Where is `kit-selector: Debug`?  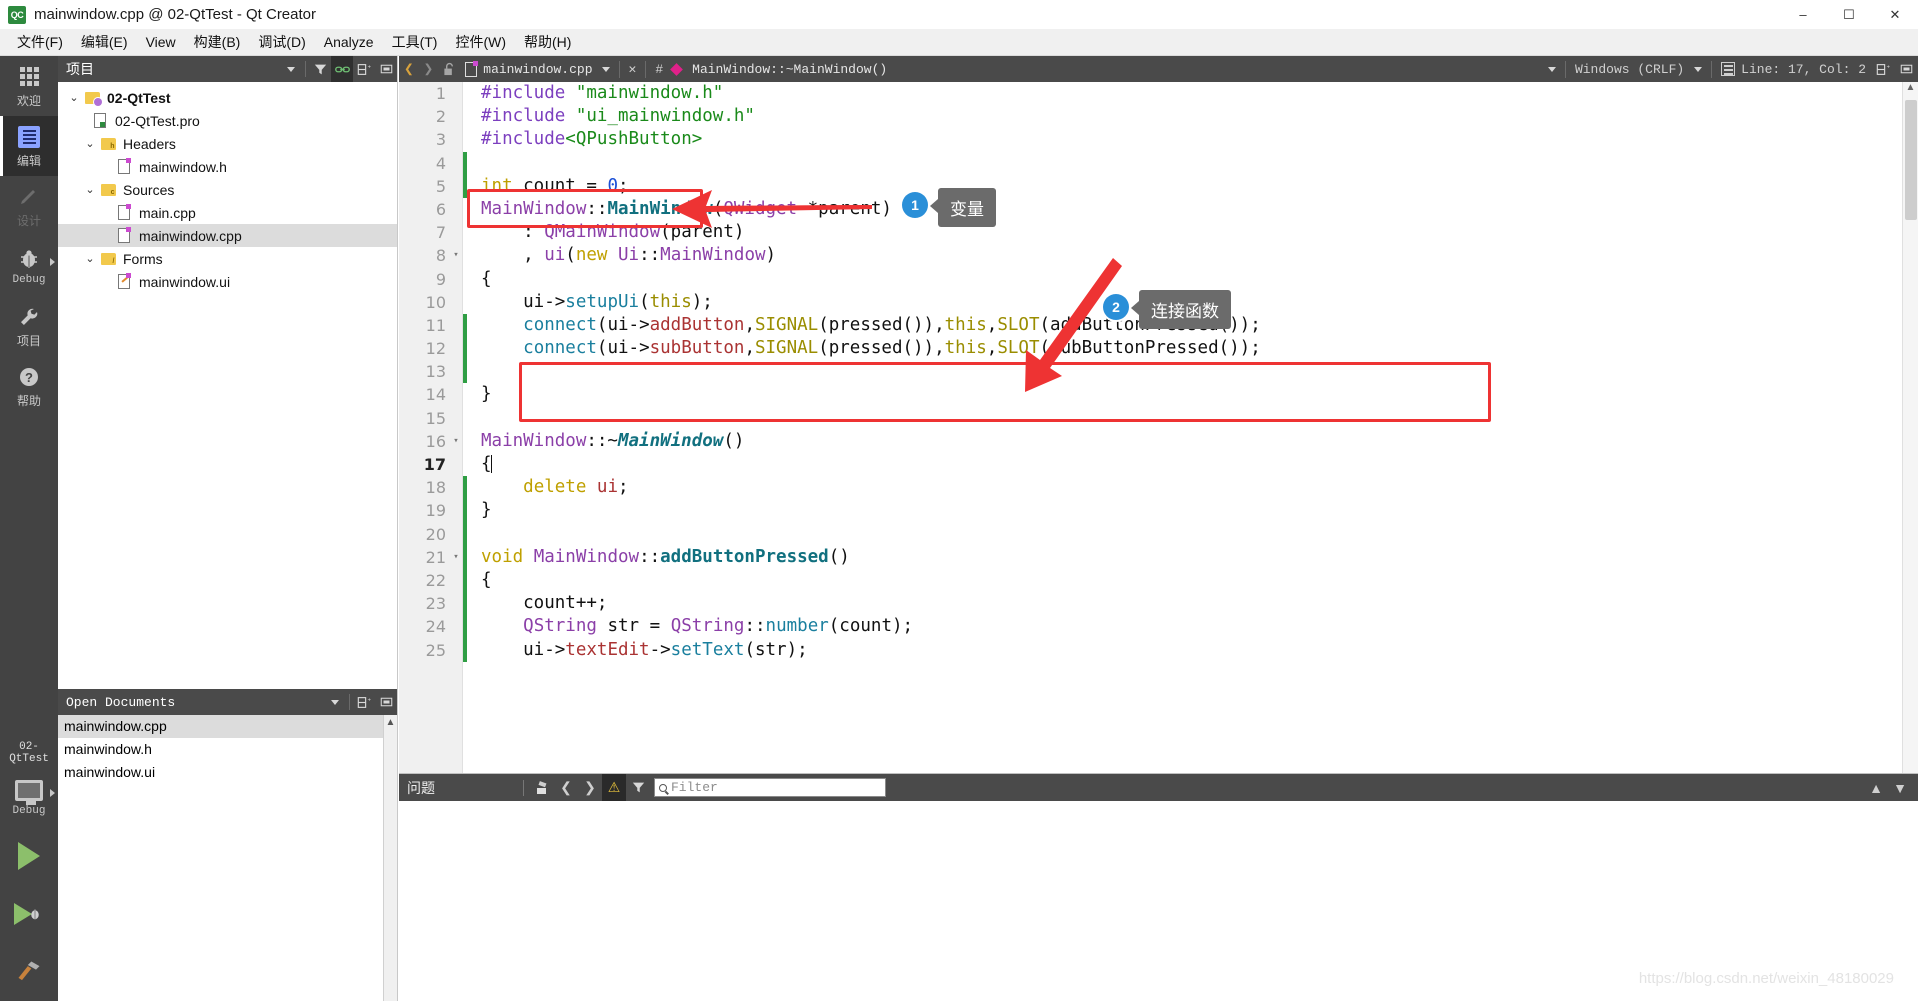 kit-selector: Debug is located at coordinates (29, 797).